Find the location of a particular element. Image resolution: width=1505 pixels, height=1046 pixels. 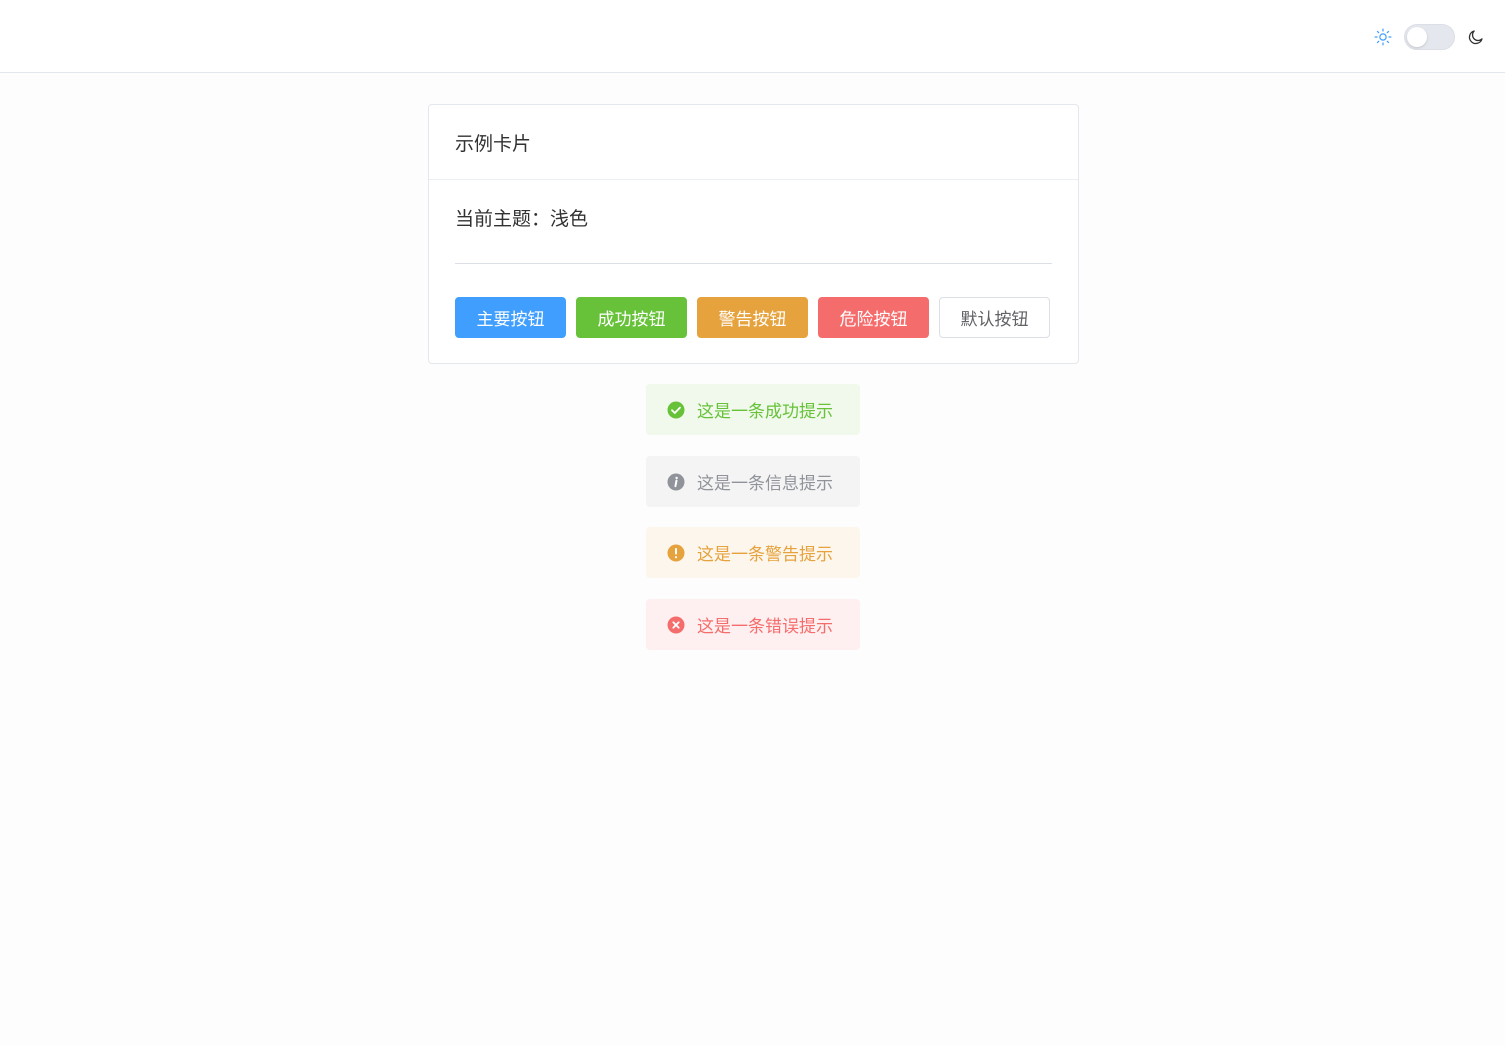

current-theme-text: 当前主题：浅色 is located at coordinates (522, 219).